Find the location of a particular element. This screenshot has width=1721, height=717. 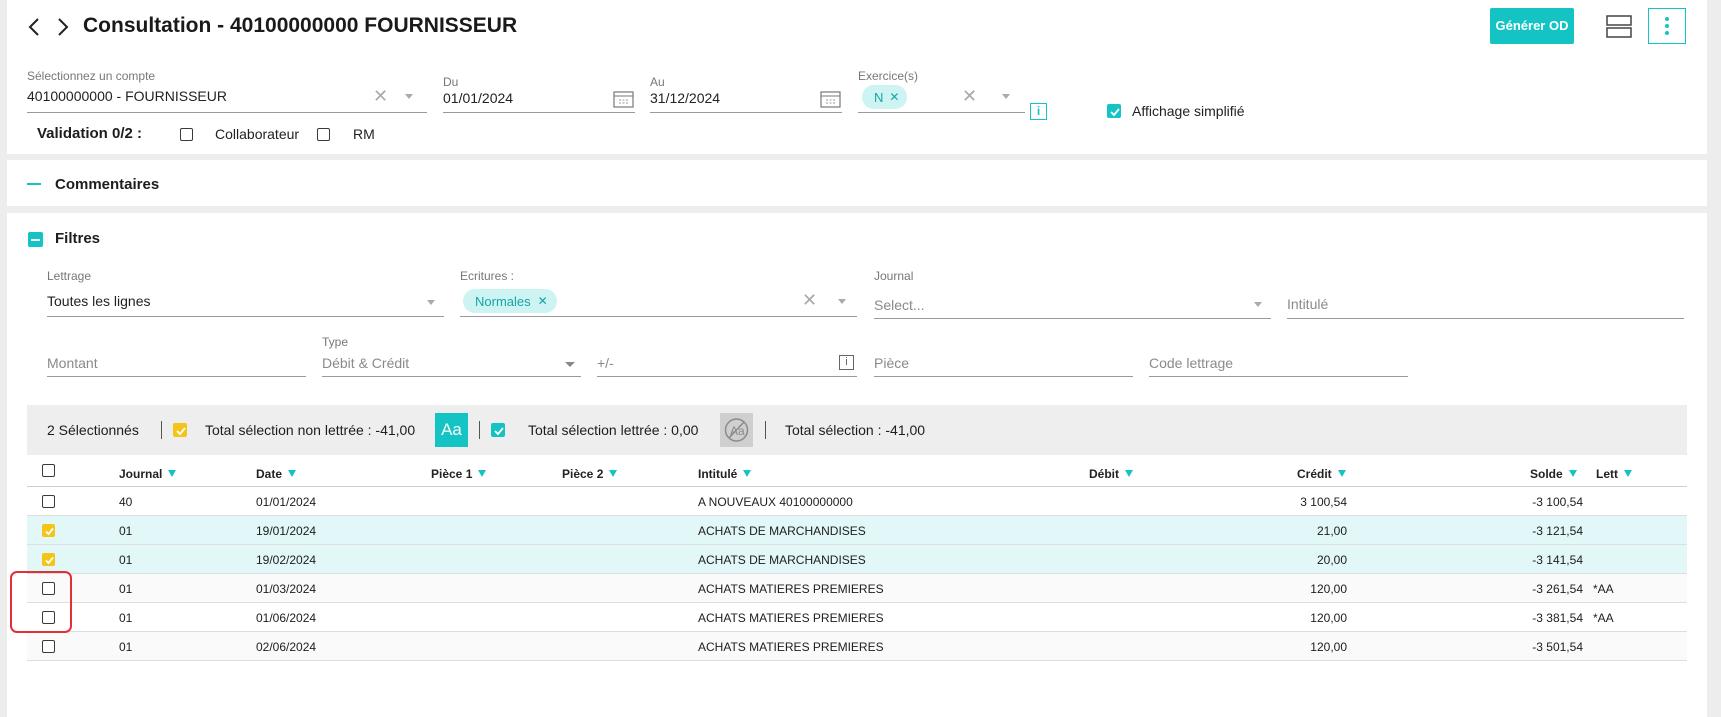

lettrer-button: Aa is located at coordinates (451, 430).